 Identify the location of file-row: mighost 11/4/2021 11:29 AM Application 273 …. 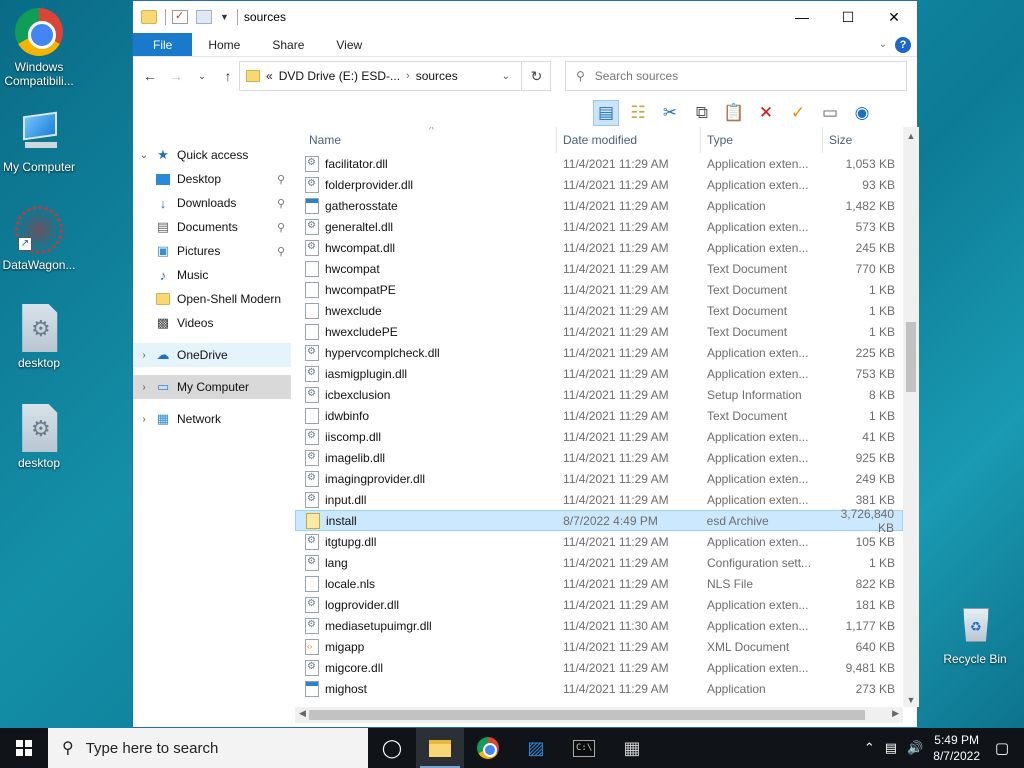
(599, 688).